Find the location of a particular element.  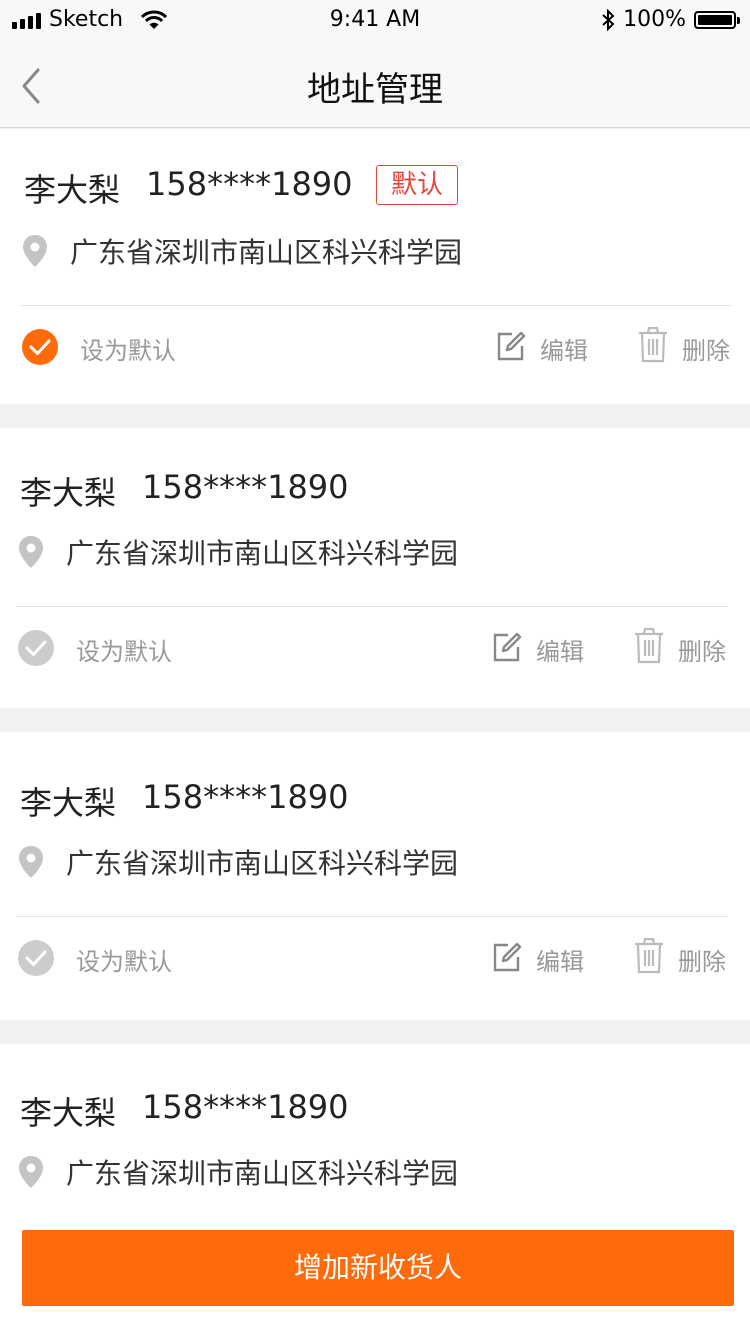

status-right: 100% is located at coordinates (670, 19).